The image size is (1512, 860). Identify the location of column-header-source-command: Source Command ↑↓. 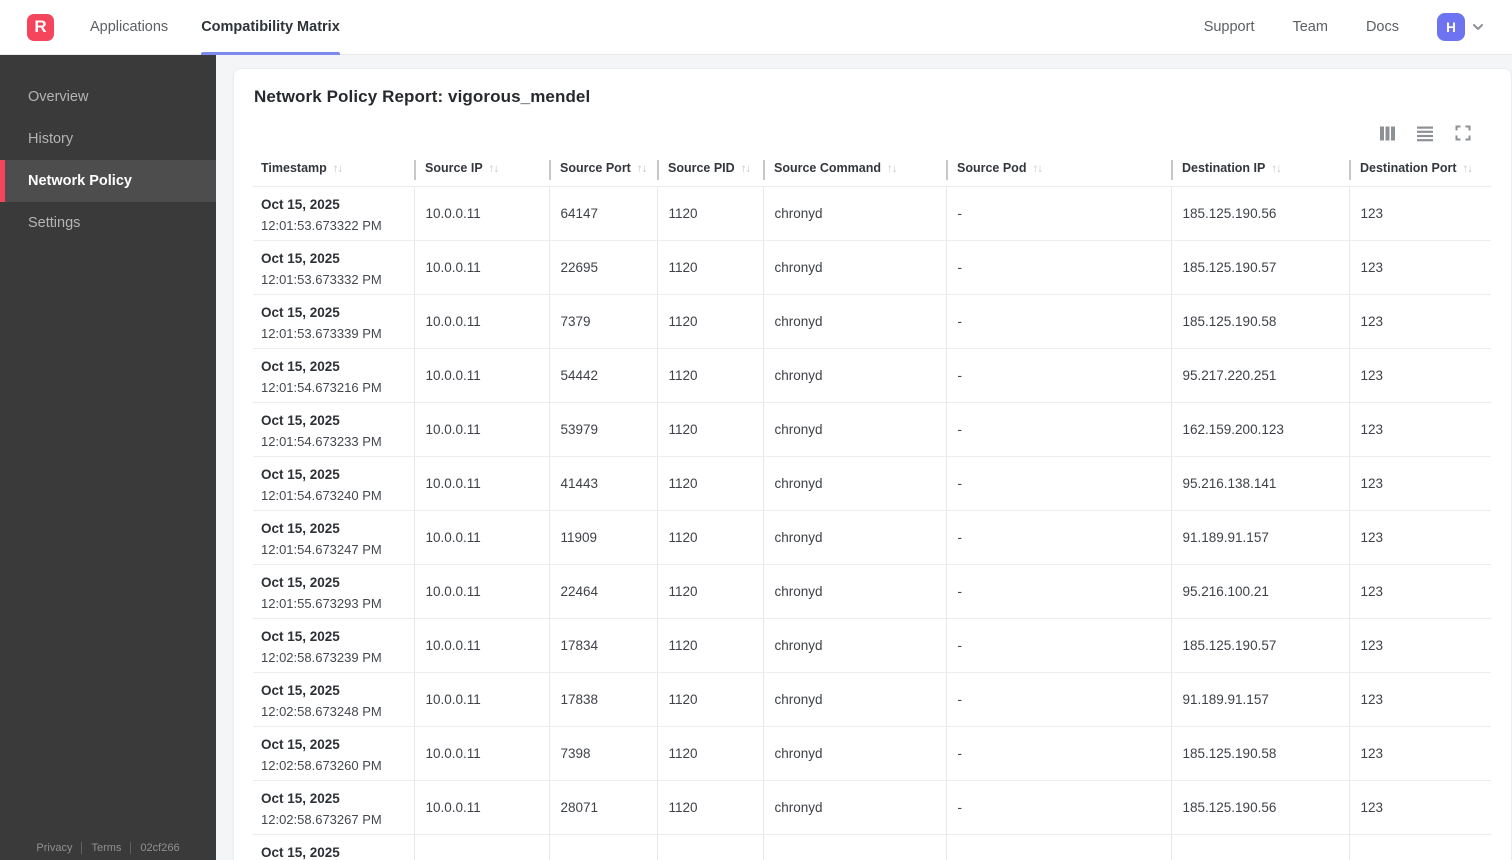
(854, 173).